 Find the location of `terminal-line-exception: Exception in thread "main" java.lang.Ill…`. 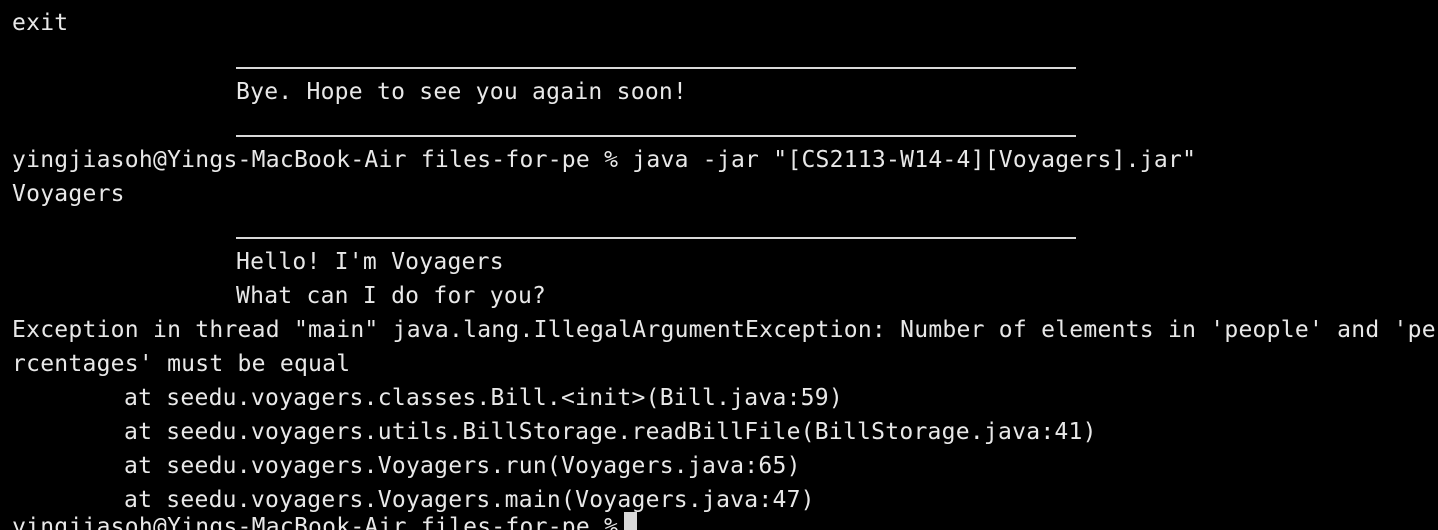

terminal-line-exception: Exception in thread "main" java.lang.Ill… is located at coordinates (724, 330).